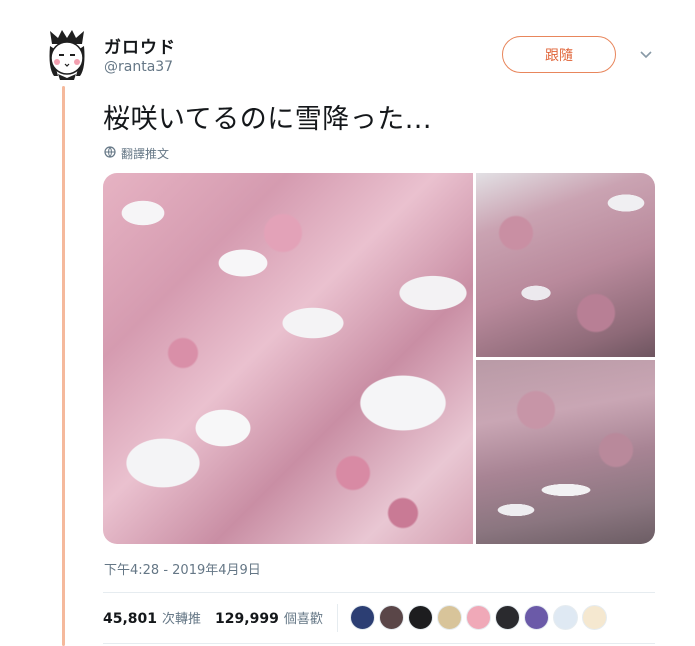 This screenshot has height=646, width=695. I want to click on liker-avatars, so click(478, 617).